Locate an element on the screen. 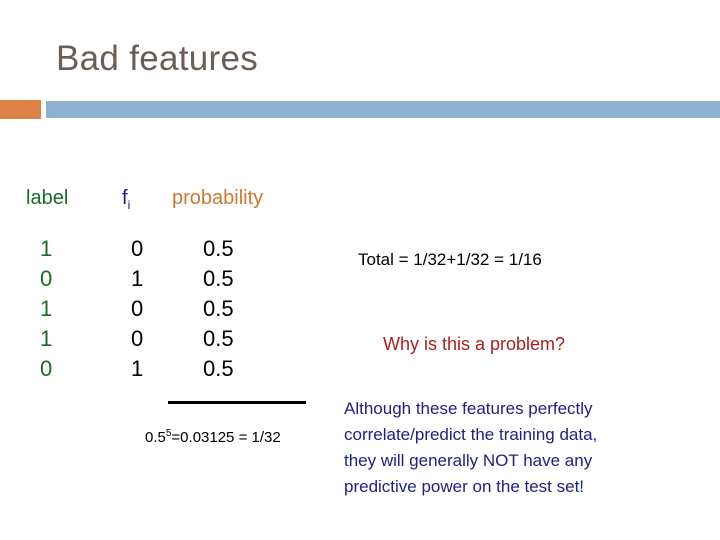  product-formula: 0.55=0.03125 = 1/32 is located at coordinates (213, 435).